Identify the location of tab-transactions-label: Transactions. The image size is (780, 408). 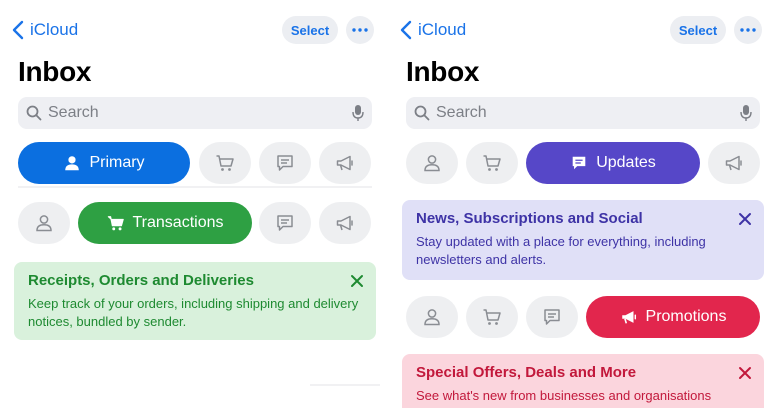
(178, 222).